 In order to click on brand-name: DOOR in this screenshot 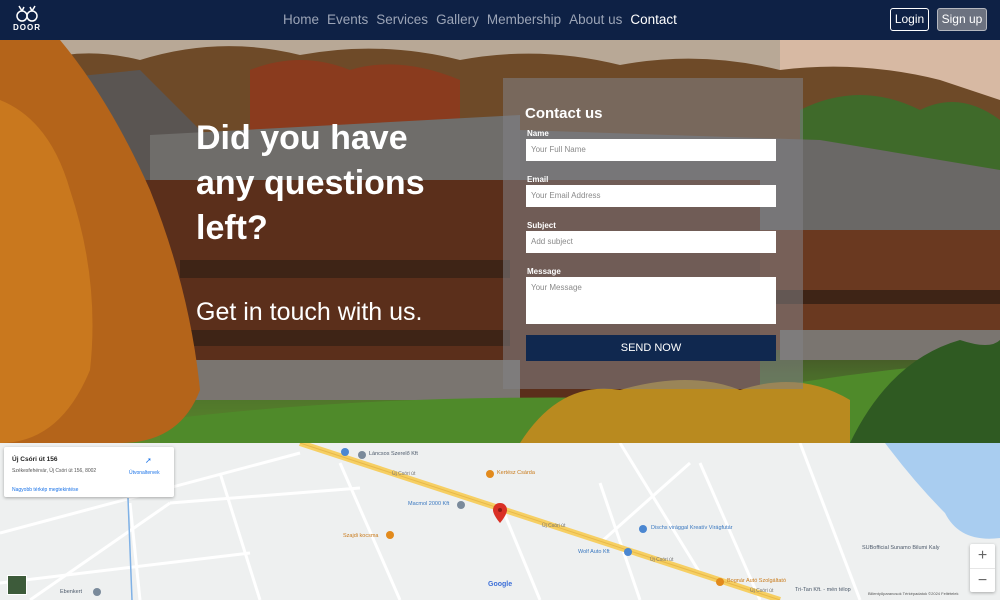, I will do `click(27, 27)`.